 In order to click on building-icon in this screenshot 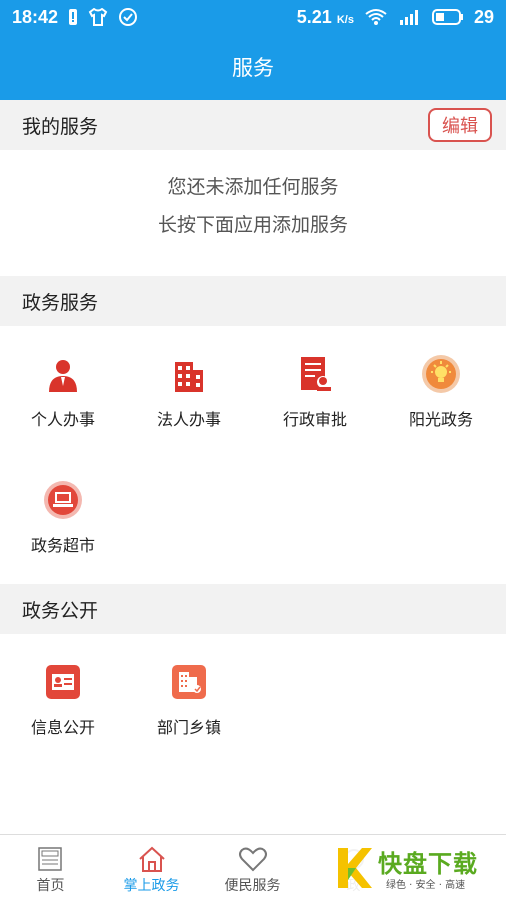, I will do `click(189, 377)`.